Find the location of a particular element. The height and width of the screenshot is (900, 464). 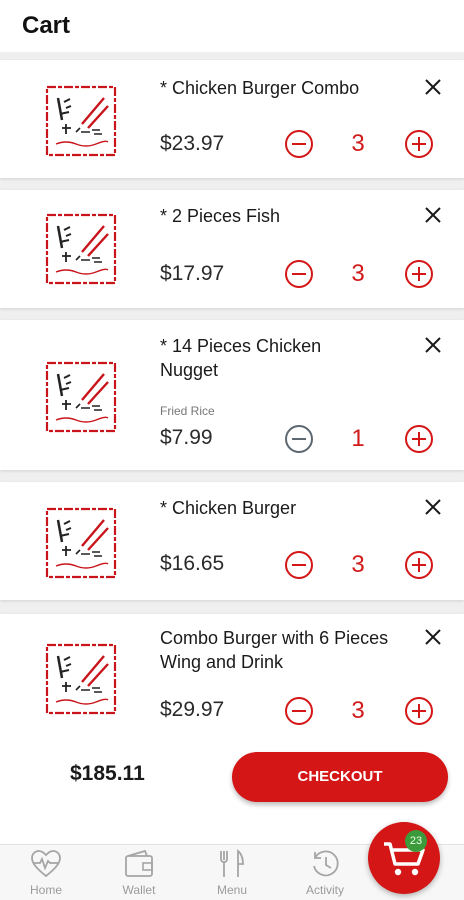

tab-activity: Activity is located at coordinates (325, 872).